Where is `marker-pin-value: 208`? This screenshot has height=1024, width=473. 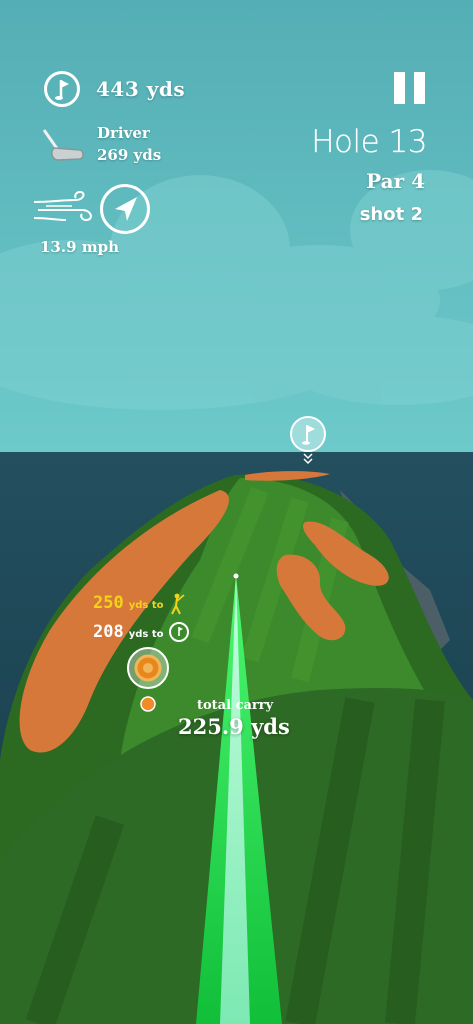
marker-pin-value: 208 is located at coordinates (108, 632).